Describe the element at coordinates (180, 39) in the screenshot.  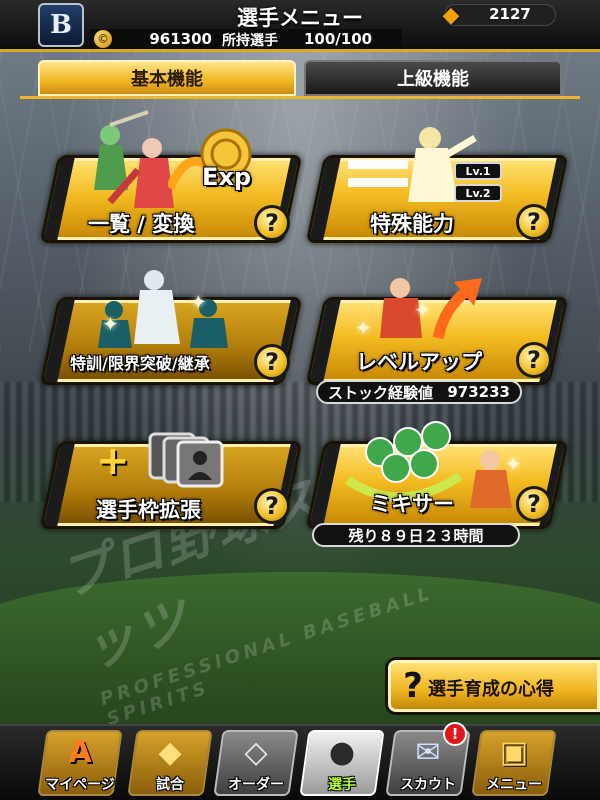
I see `money-value: 961300` at that location.